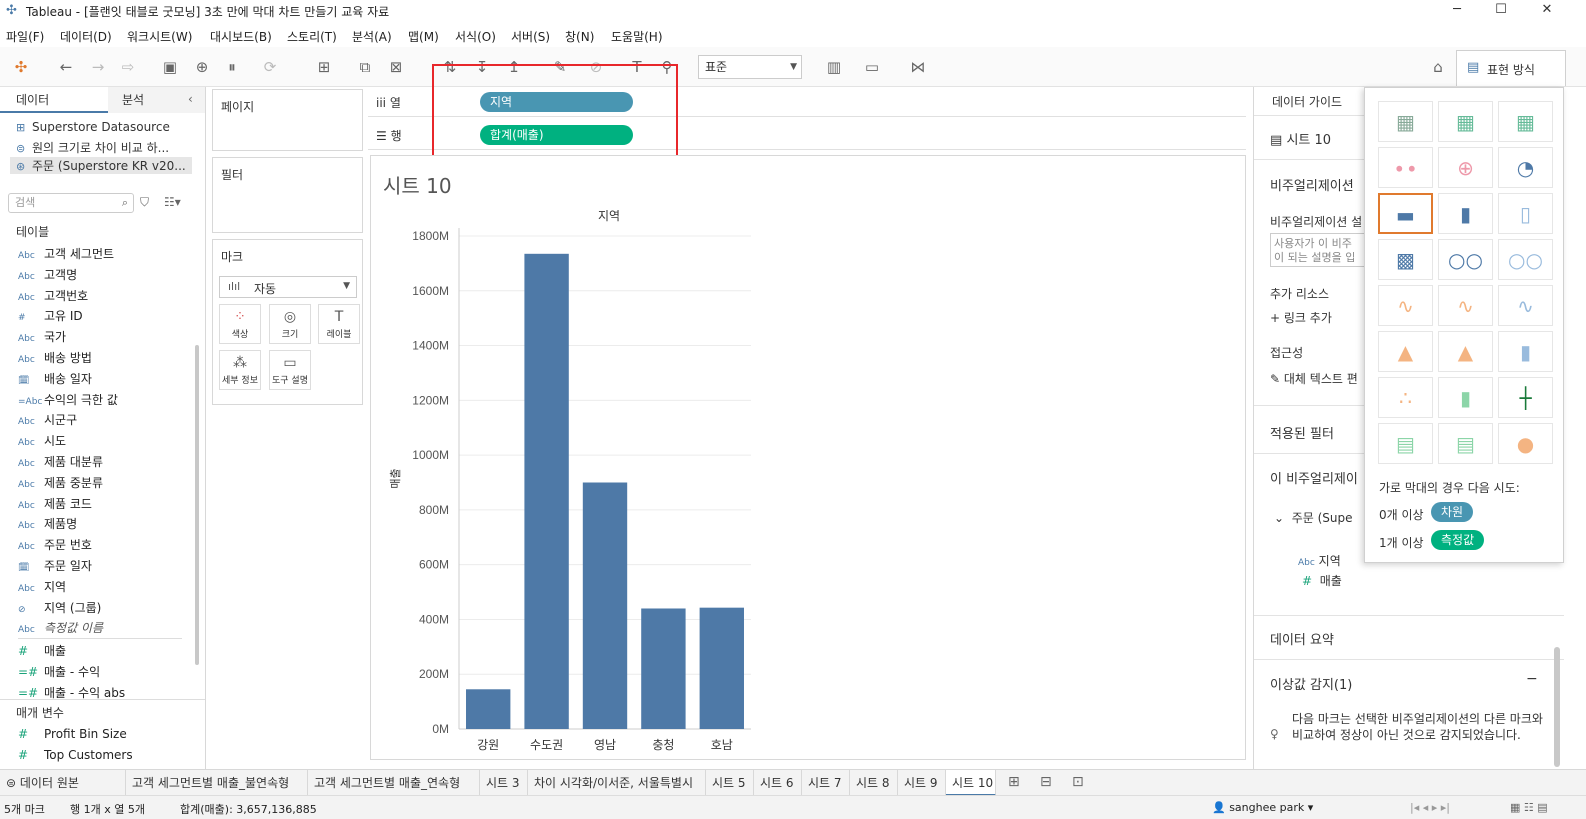  What do you see at coordinates (60, 463) in the screenshot?
I see `field-item: Abc 제품 대분류` at bounding box center [60, 463].